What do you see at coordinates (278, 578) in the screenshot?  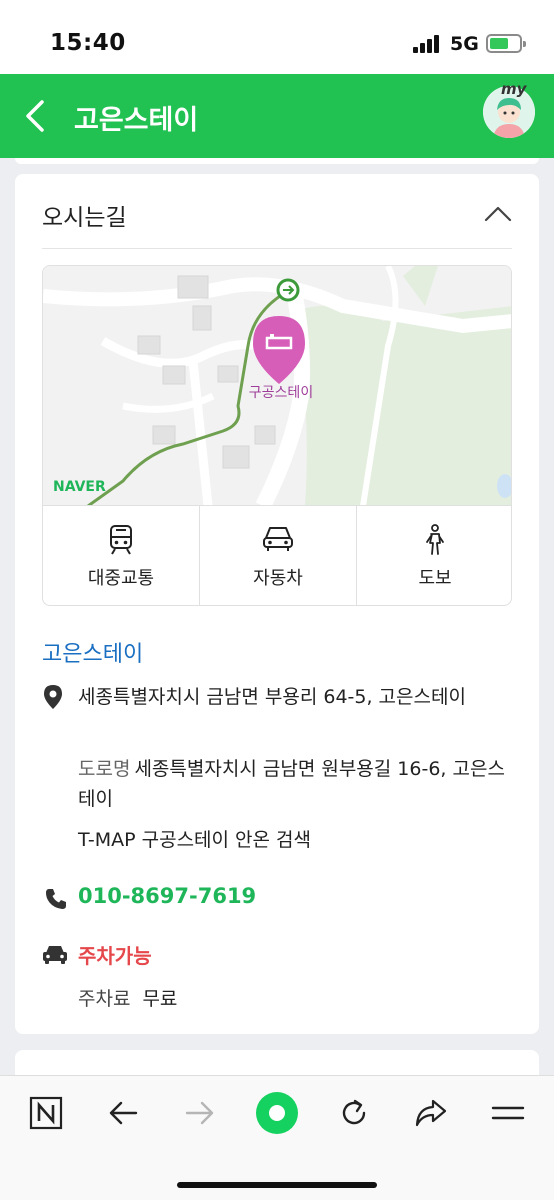 I see `mode-car-label: 자동차` at bounding box center [278, 578].